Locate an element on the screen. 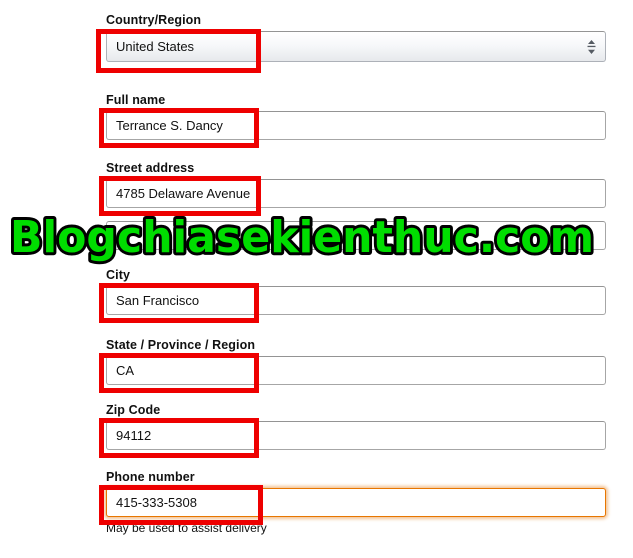 The image size is (633, 558). field-group-street-address: Street address is located at coordinates (356, 184).